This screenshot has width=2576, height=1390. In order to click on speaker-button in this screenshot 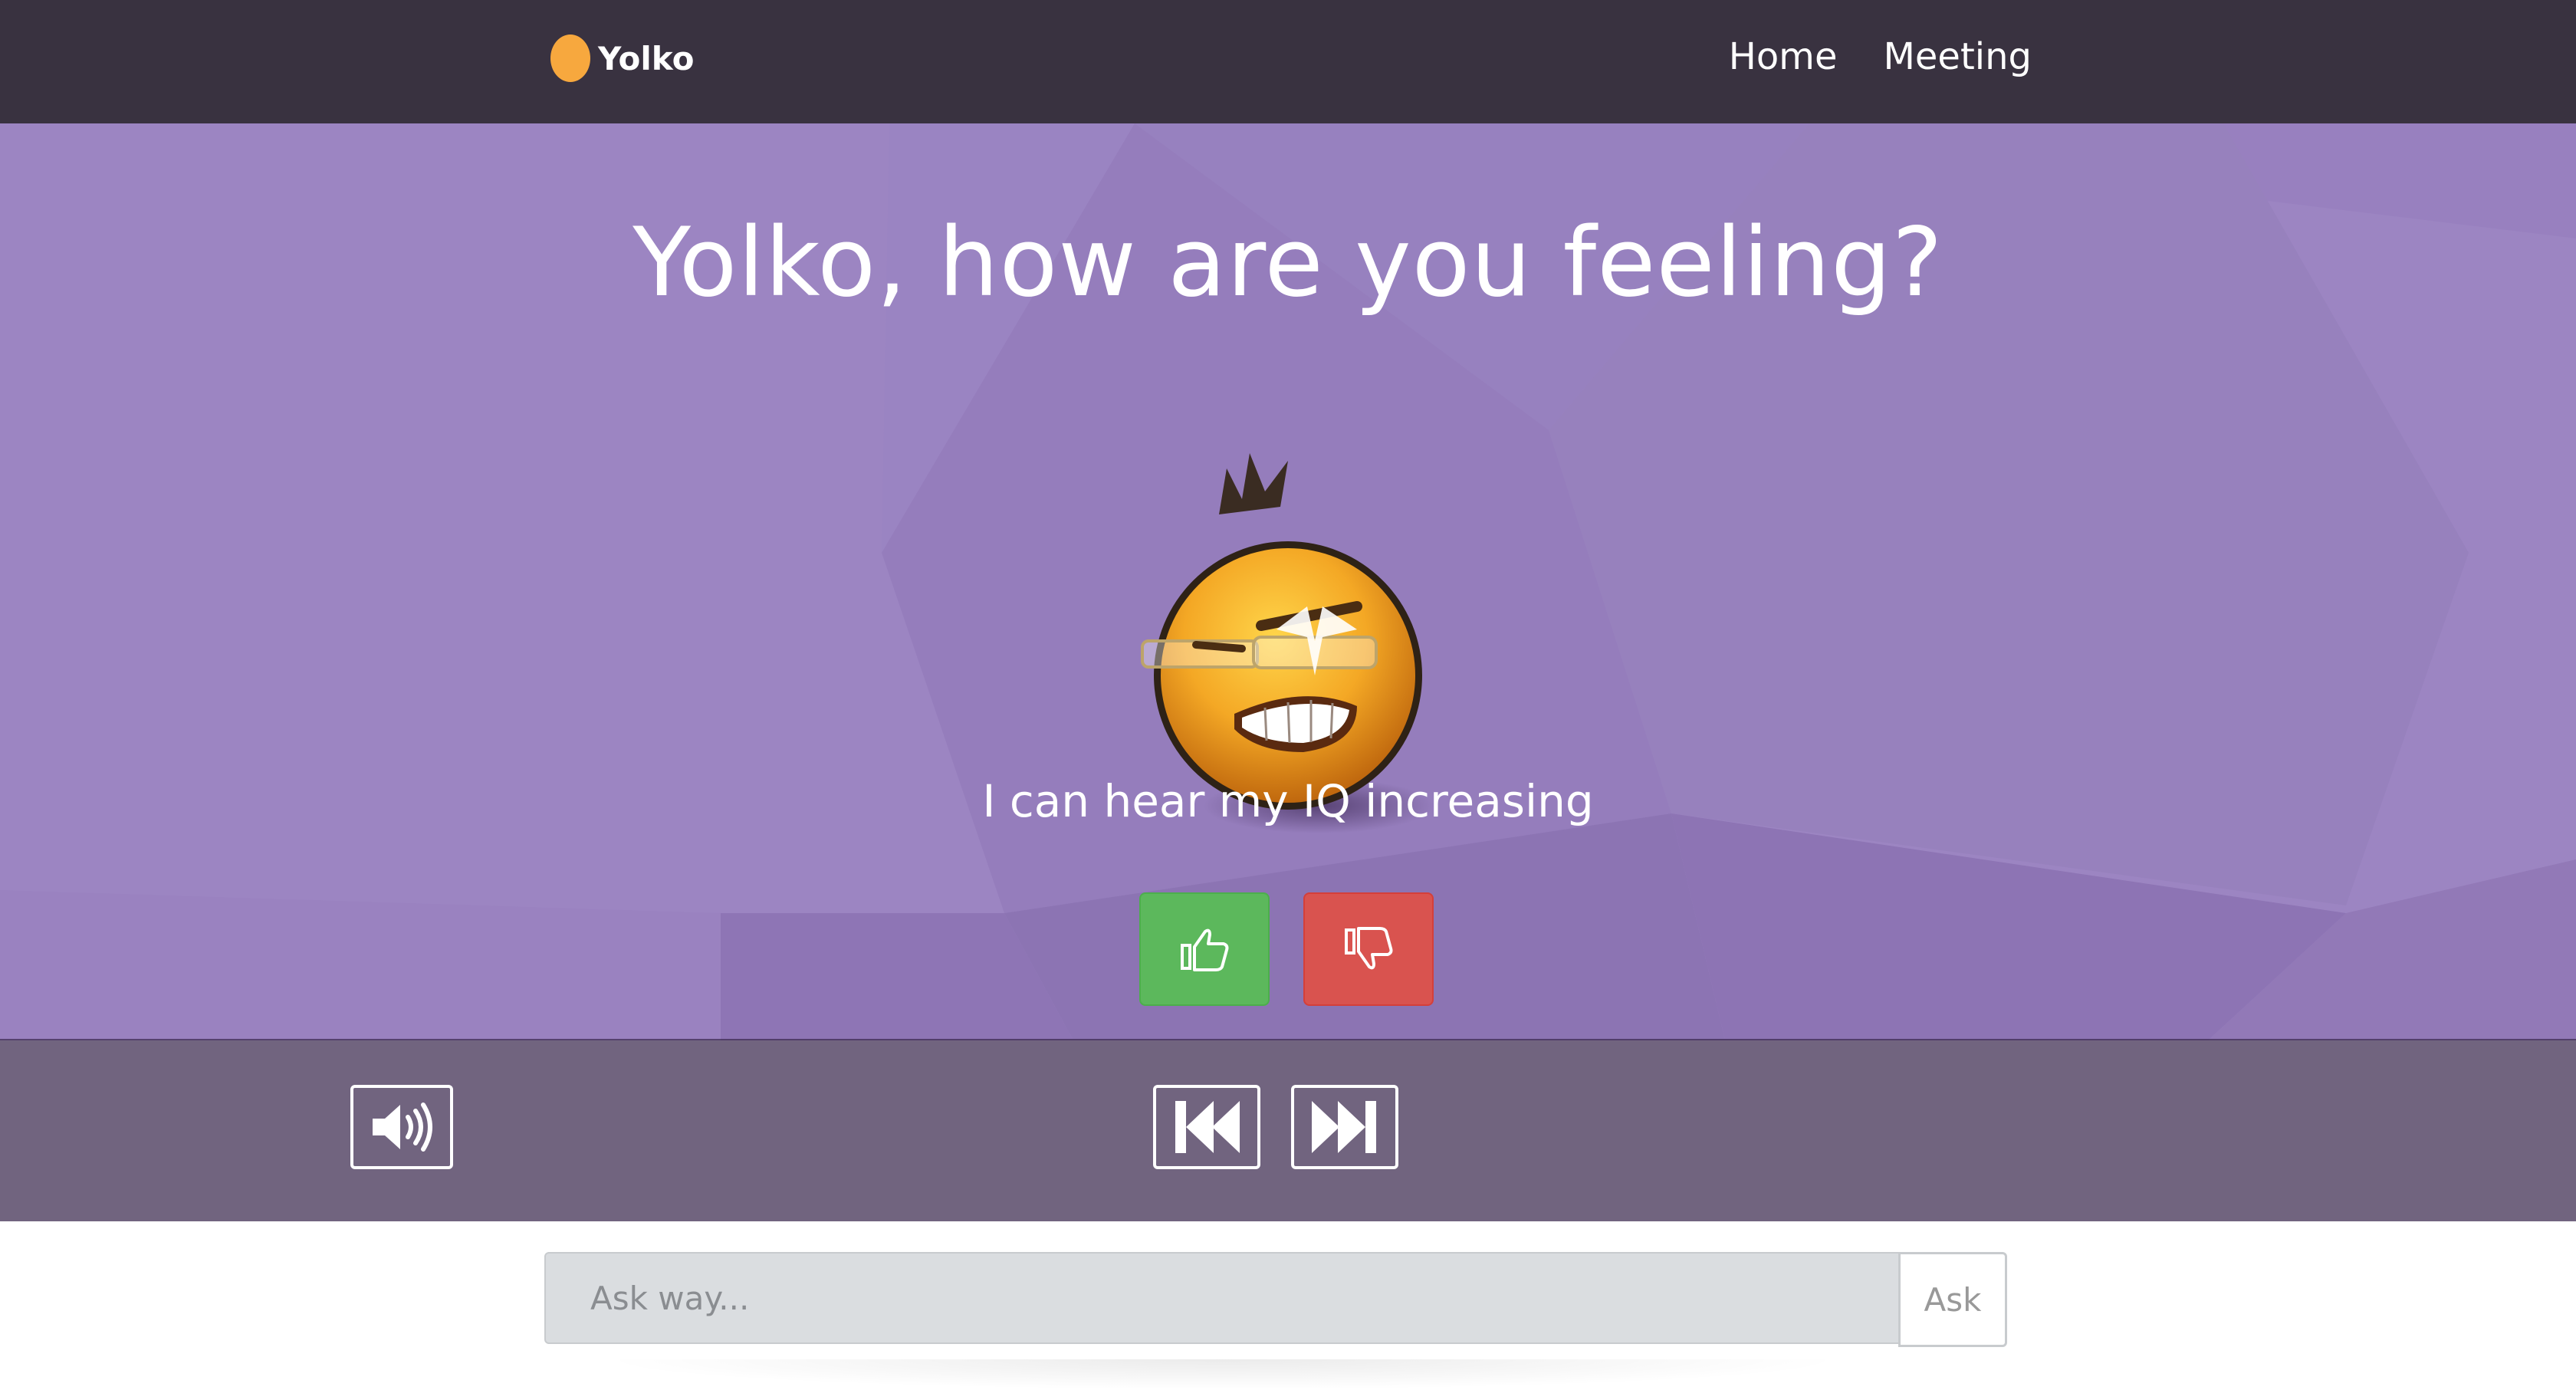, I will do `click(401, 1127)`.